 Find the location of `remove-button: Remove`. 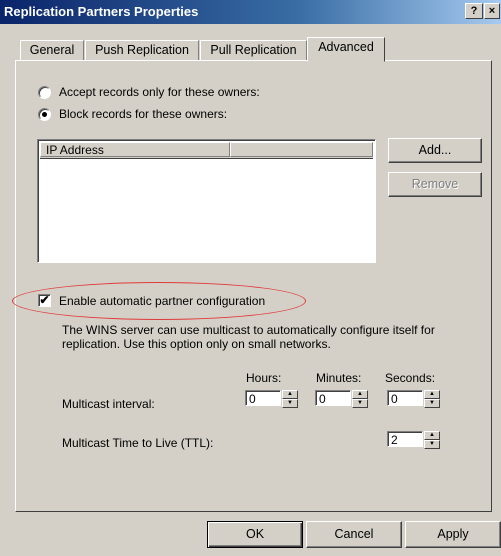

remove-button: Remove is located at coordinates (435, 184).